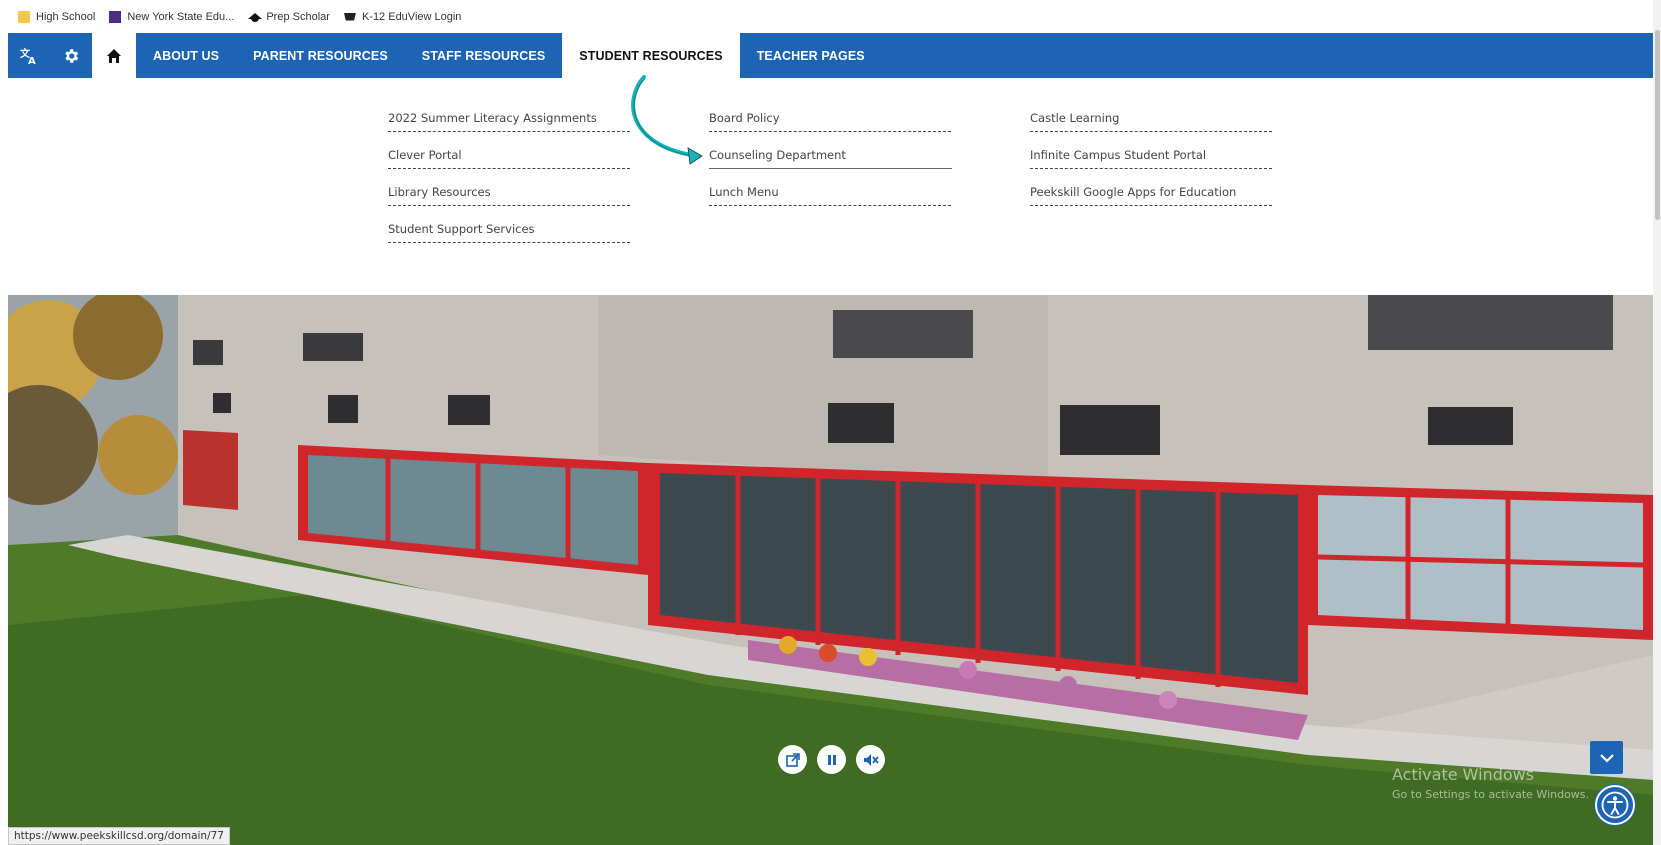 Image resolution: width=1661 pixels, height=845 pixels. What do you see at coordinates (1657, 125) in the screenshot?
I see `scrollbar-thumb` at bounding box center [1657, 125].